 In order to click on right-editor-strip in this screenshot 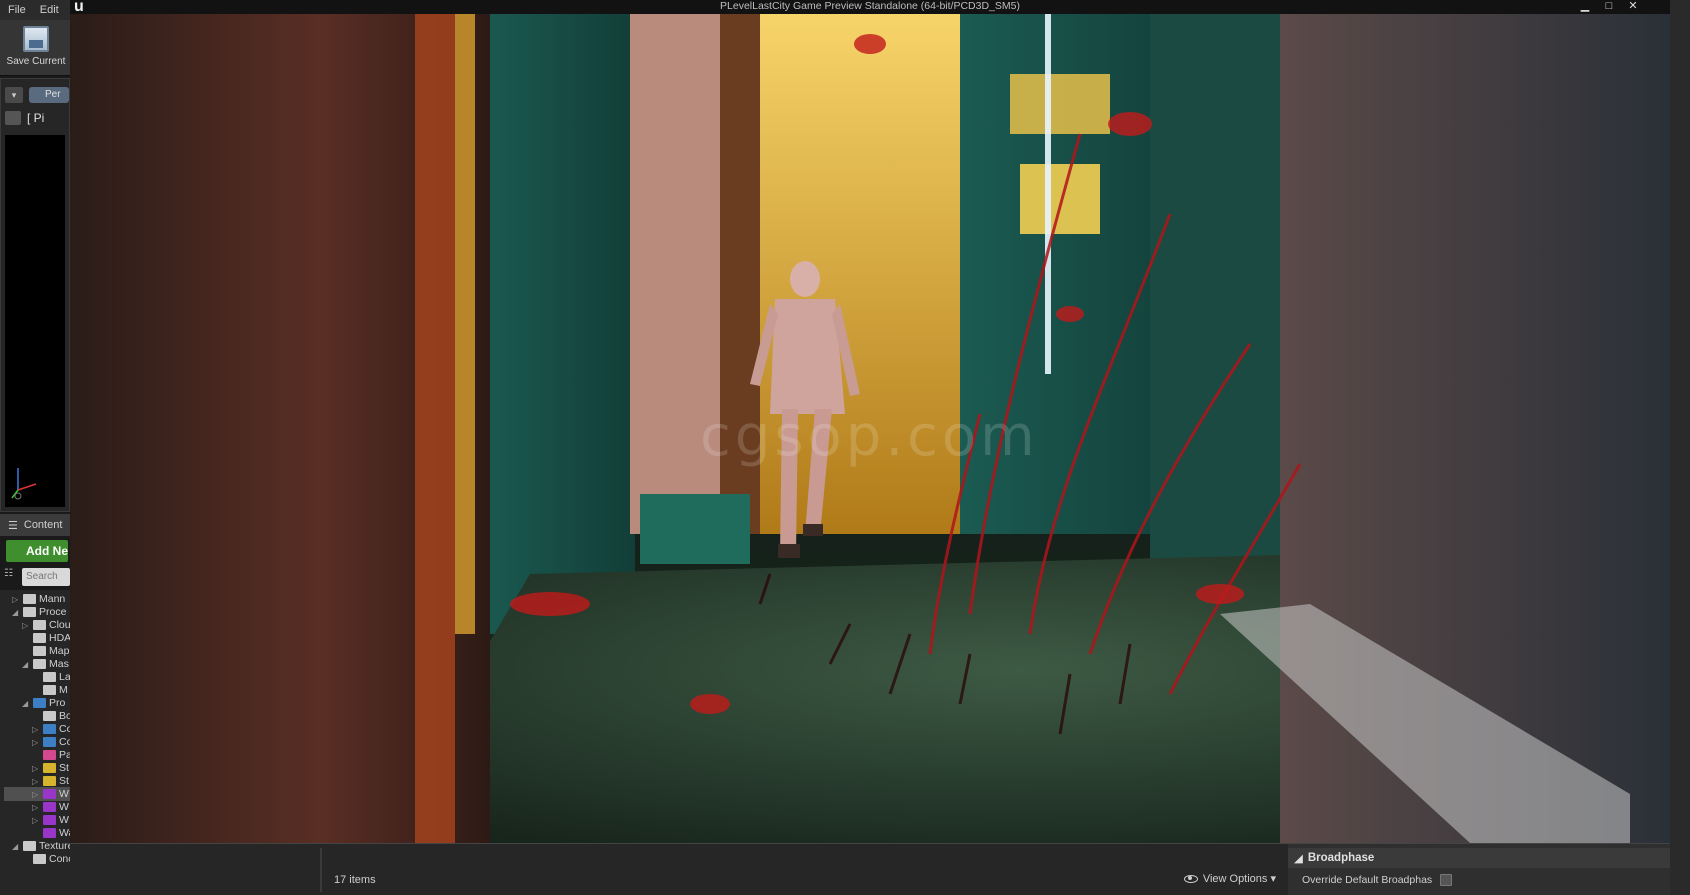, I will do `click(1680, 447)`.